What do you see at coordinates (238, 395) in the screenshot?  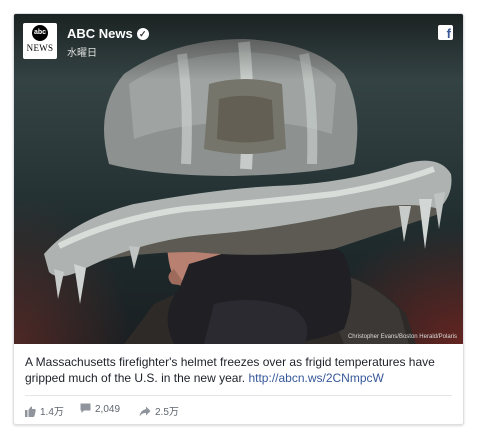 I see `stats-divider` at bounding box center [238, 395].